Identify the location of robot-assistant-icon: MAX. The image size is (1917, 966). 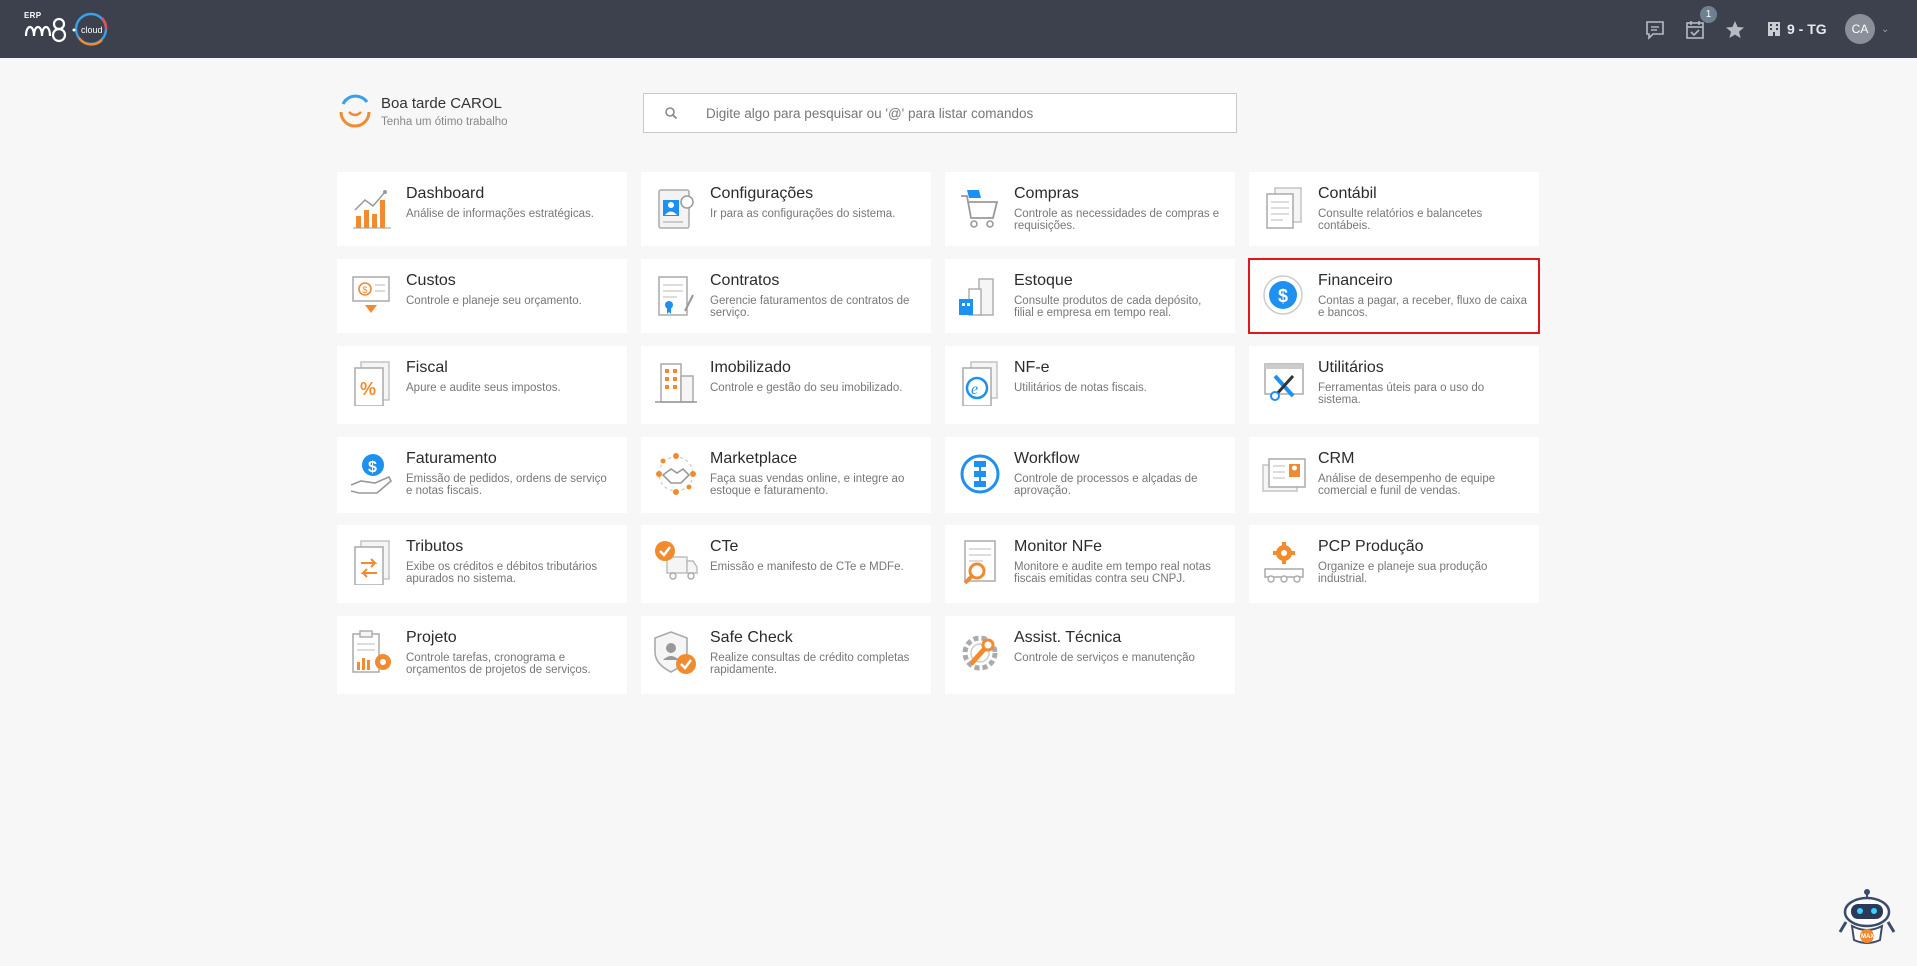
(1867, 916).